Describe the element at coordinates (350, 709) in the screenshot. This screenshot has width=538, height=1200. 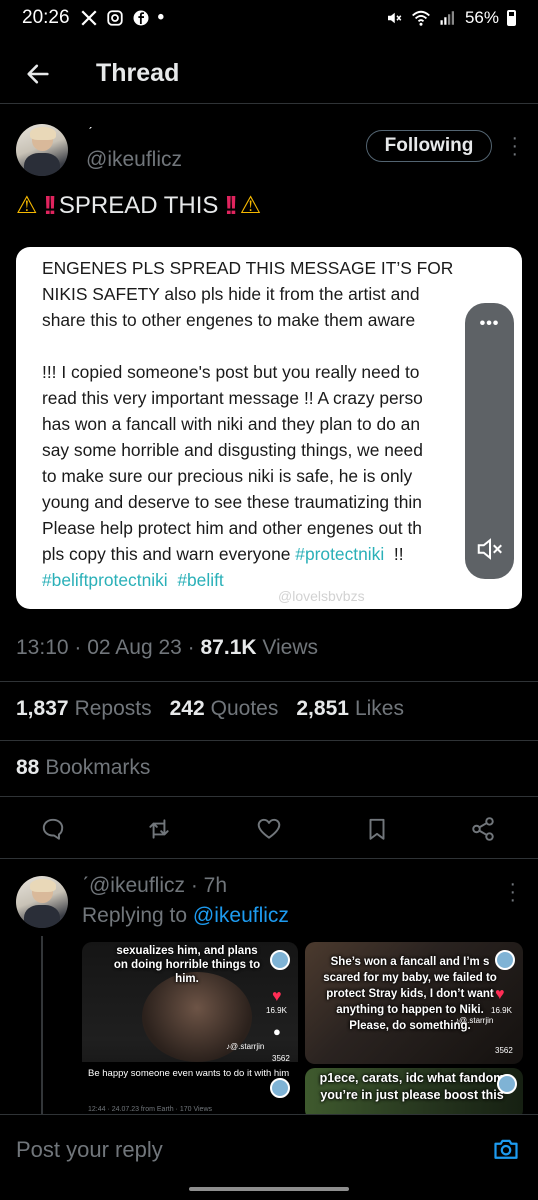
I see `likes-stat: 2,851 Likes` at that location.